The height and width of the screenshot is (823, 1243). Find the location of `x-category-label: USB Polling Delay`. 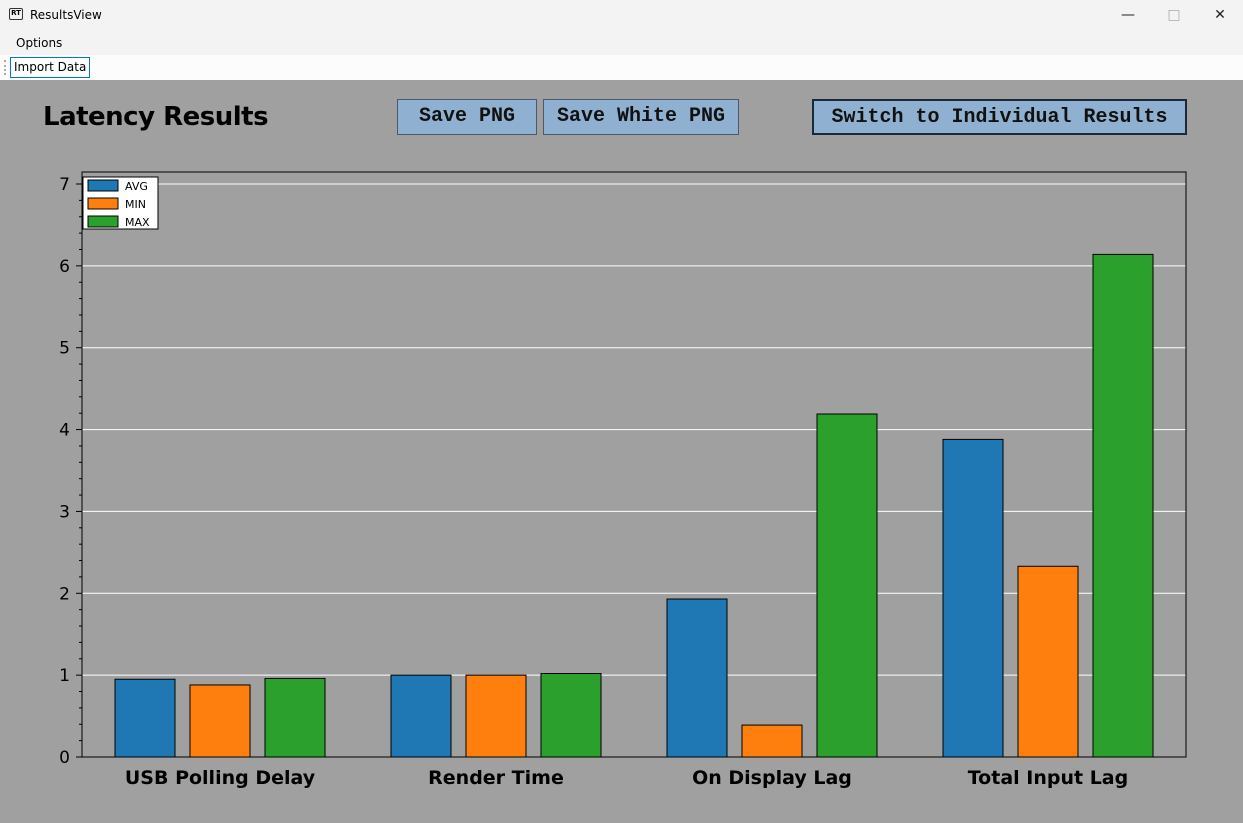

x-category-label: USB Polling Delay is located at coordinates (220, 778).